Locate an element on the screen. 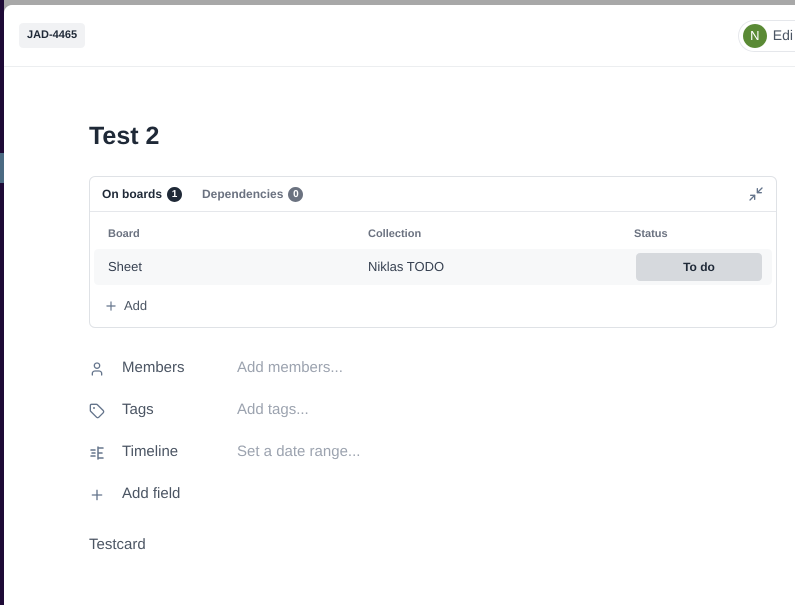  panel-tab: On boards 1 is located at coordinates (142, 194).